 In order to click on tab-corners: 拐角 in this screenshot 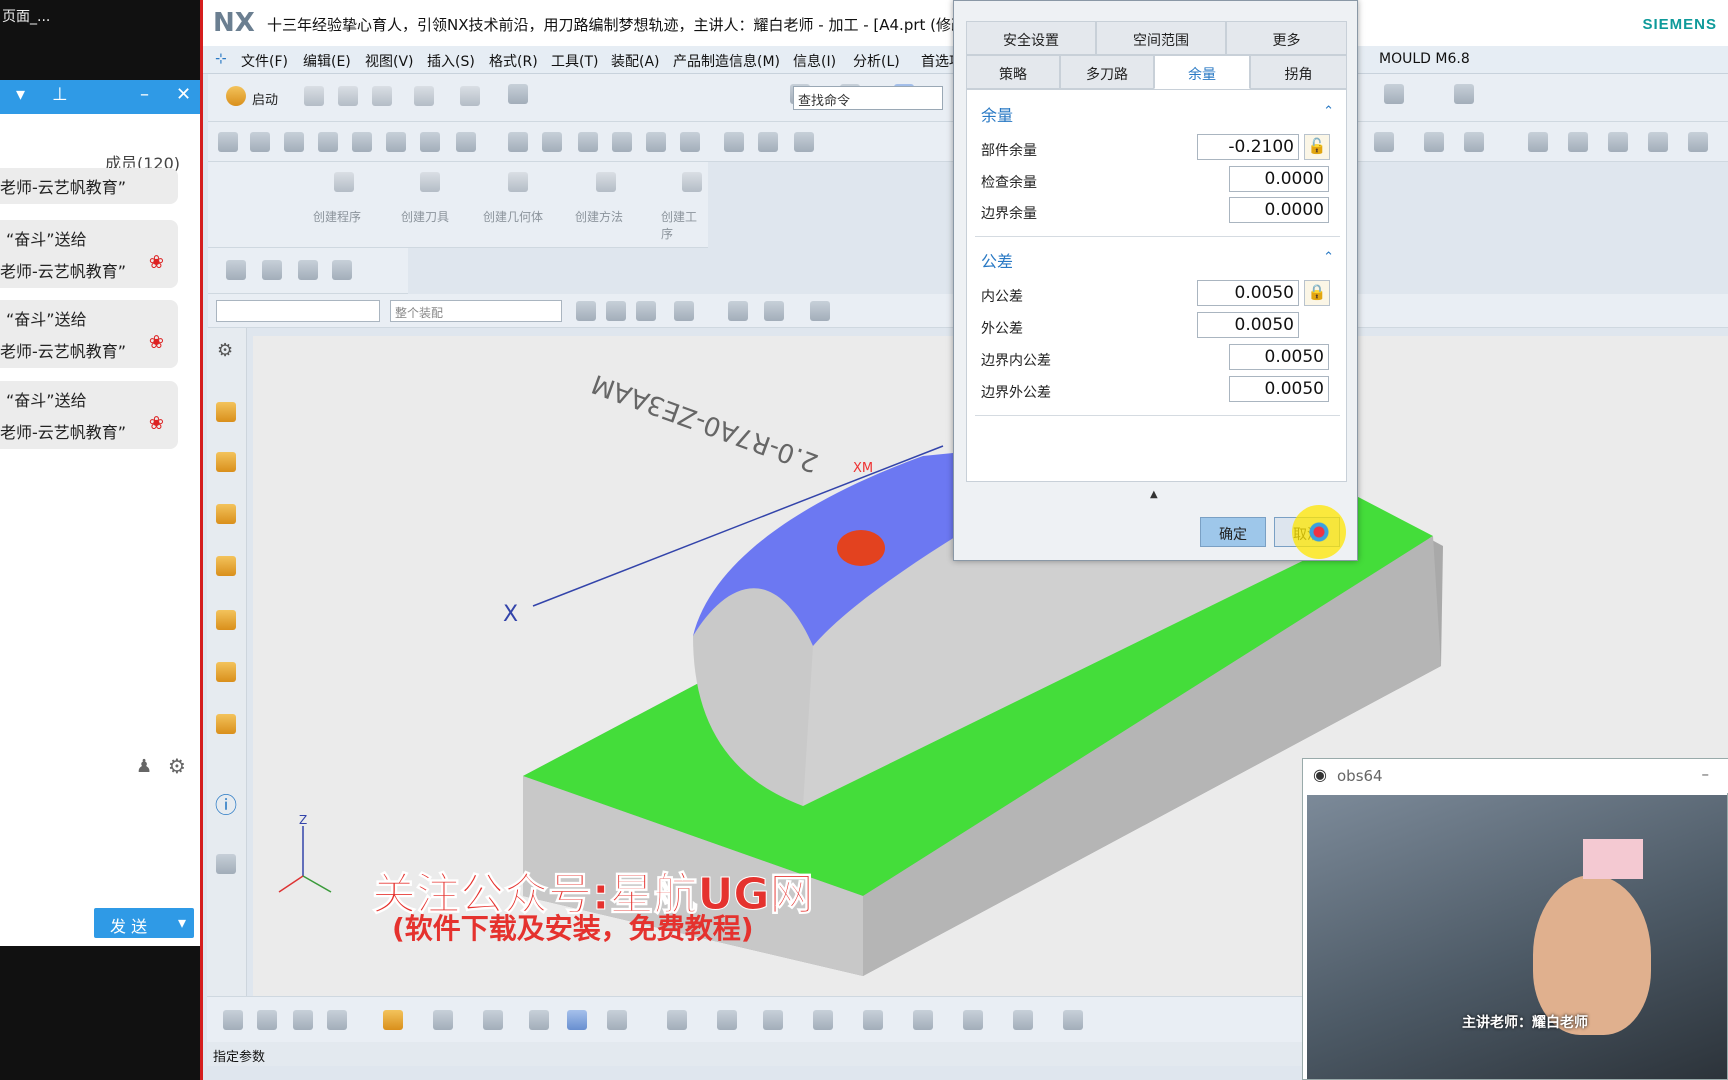, I will do `click(1298, 72)`.